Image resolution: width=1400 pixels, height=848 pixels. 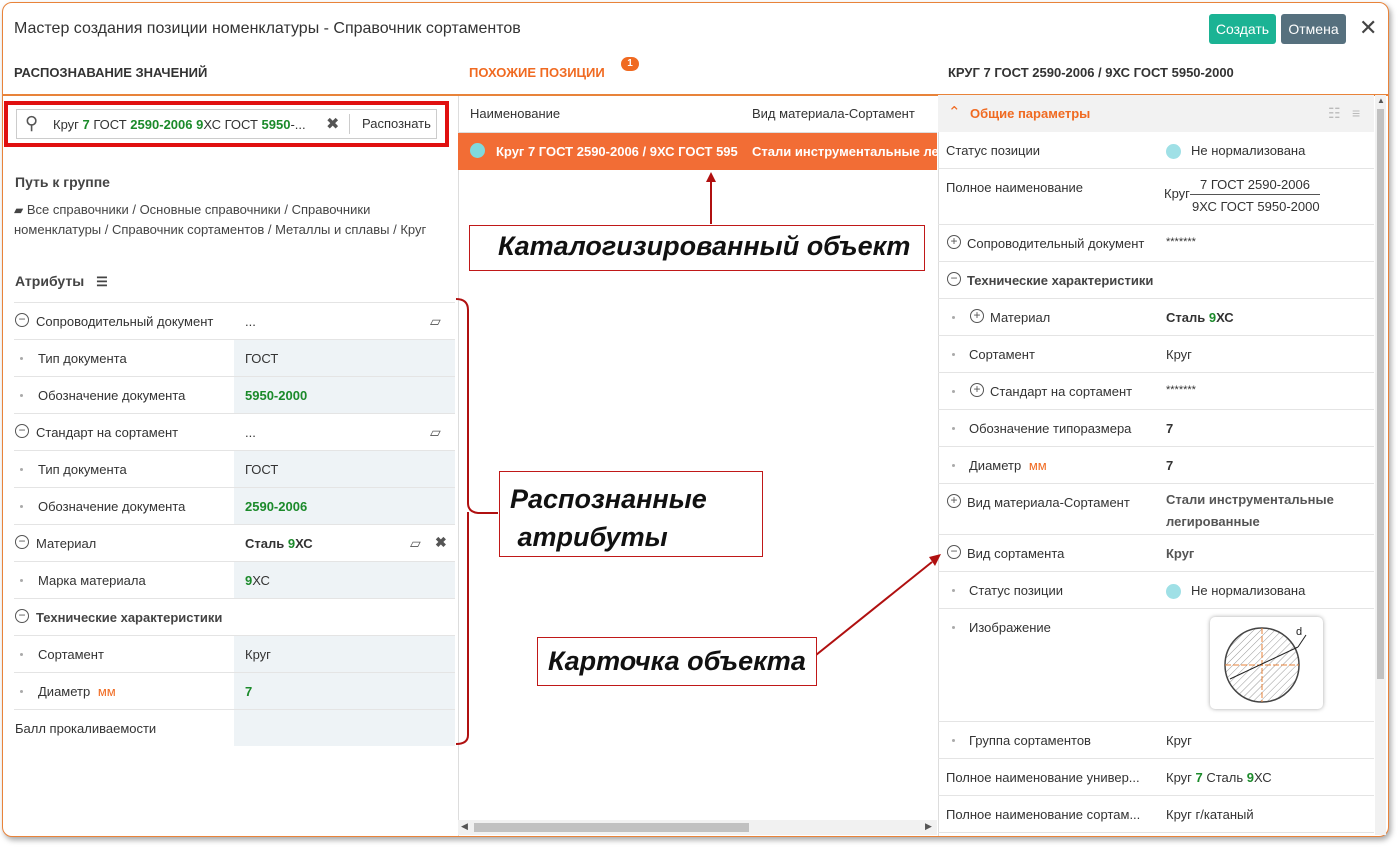 What do you see at coordinates (1002, 354) in the screenshot?
I see `card-label: Сортамент` at bounding box center [1002, 354].